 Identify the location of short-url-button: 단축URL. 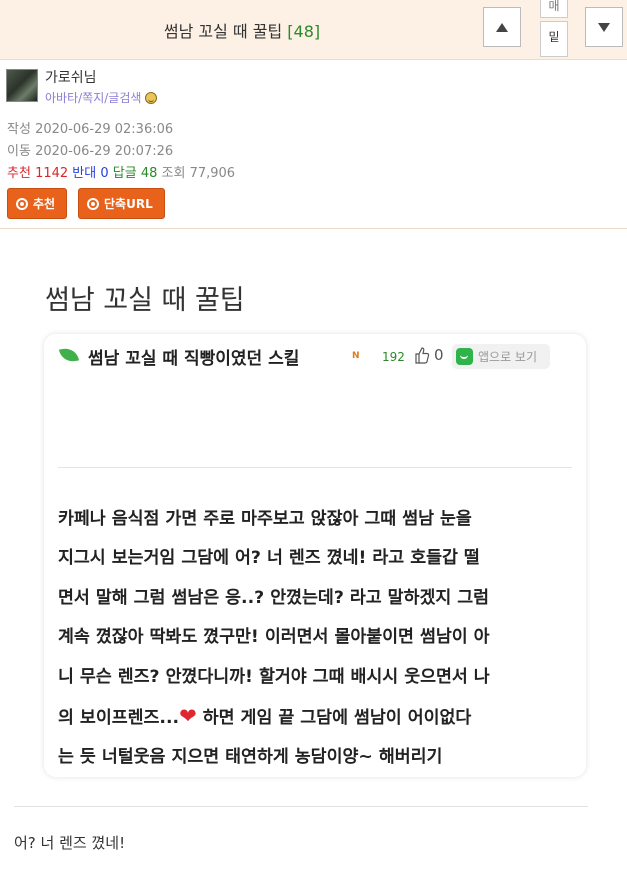
(121, 203).